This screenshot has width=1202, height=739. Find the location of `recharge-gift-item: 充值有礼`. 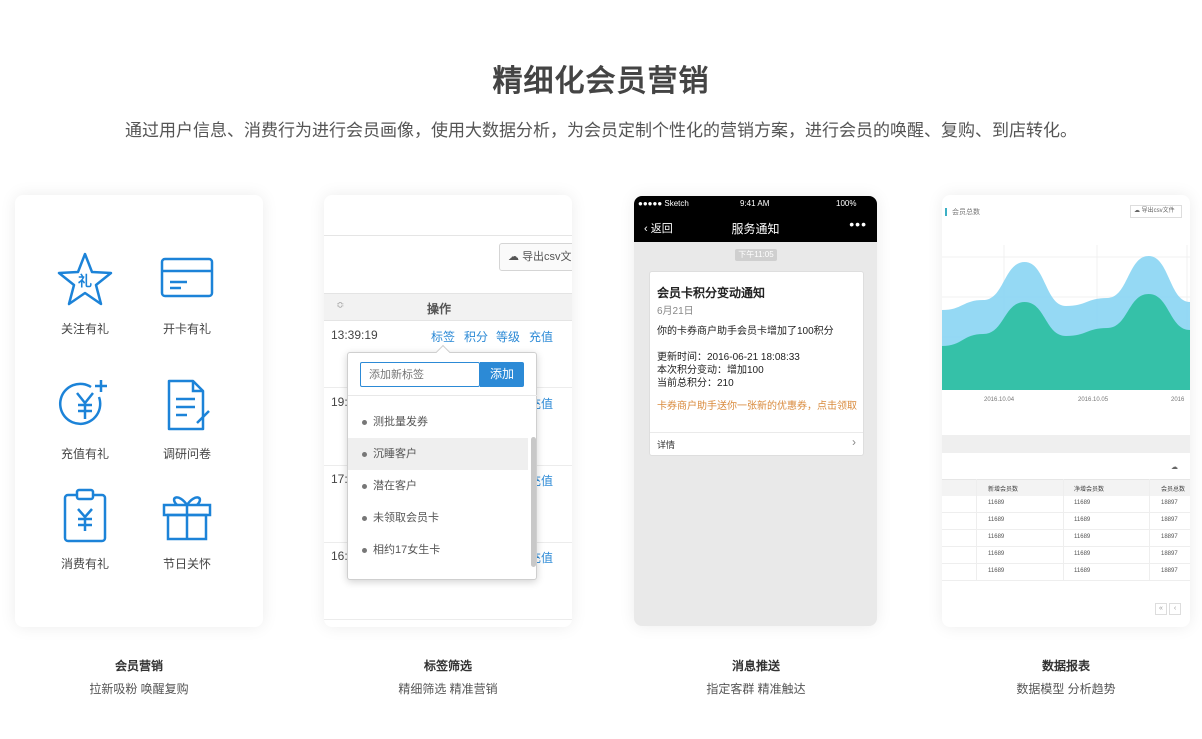

recharge-gift-item: 充值有礼 is located at coordinates (85, 418).